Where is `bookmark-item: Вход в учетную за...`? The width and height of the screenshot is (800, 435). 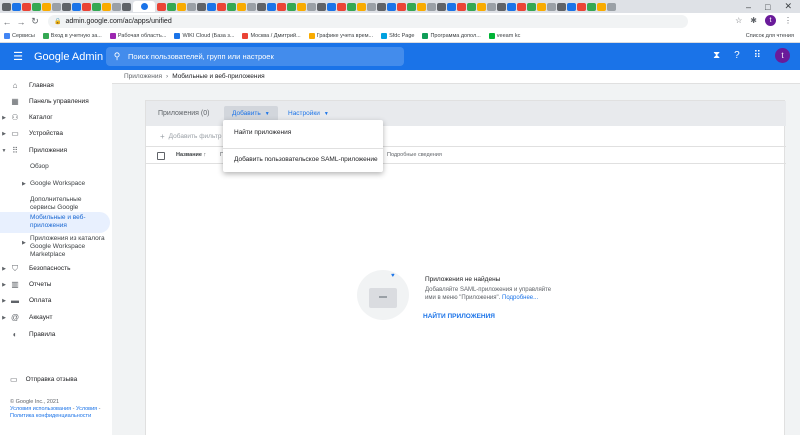 bookmark-item: Вход в учетную за... is located at coordinates (72, 36).